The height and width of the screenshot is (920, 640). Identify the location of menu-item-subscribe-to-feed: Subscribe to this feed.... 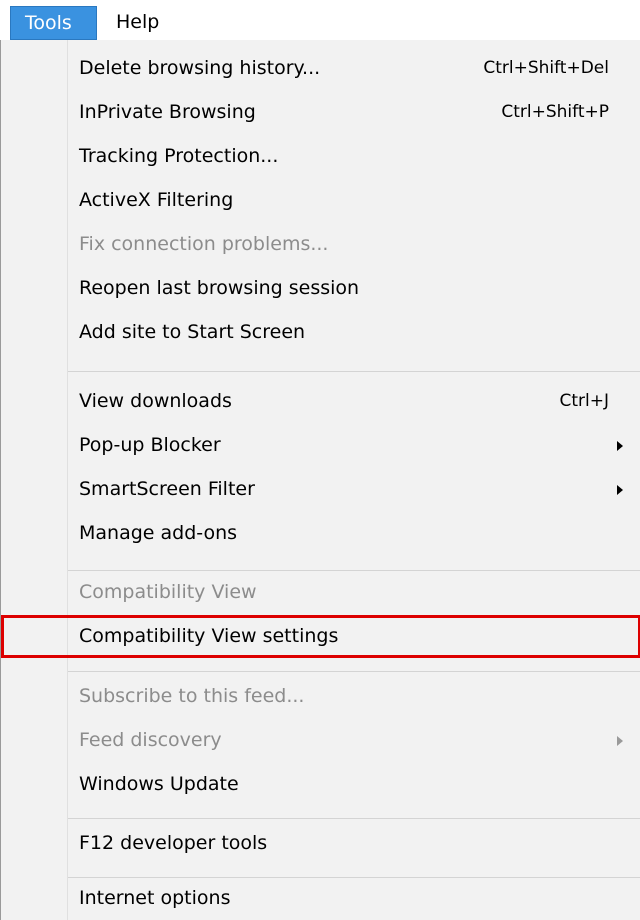
(320, 696).